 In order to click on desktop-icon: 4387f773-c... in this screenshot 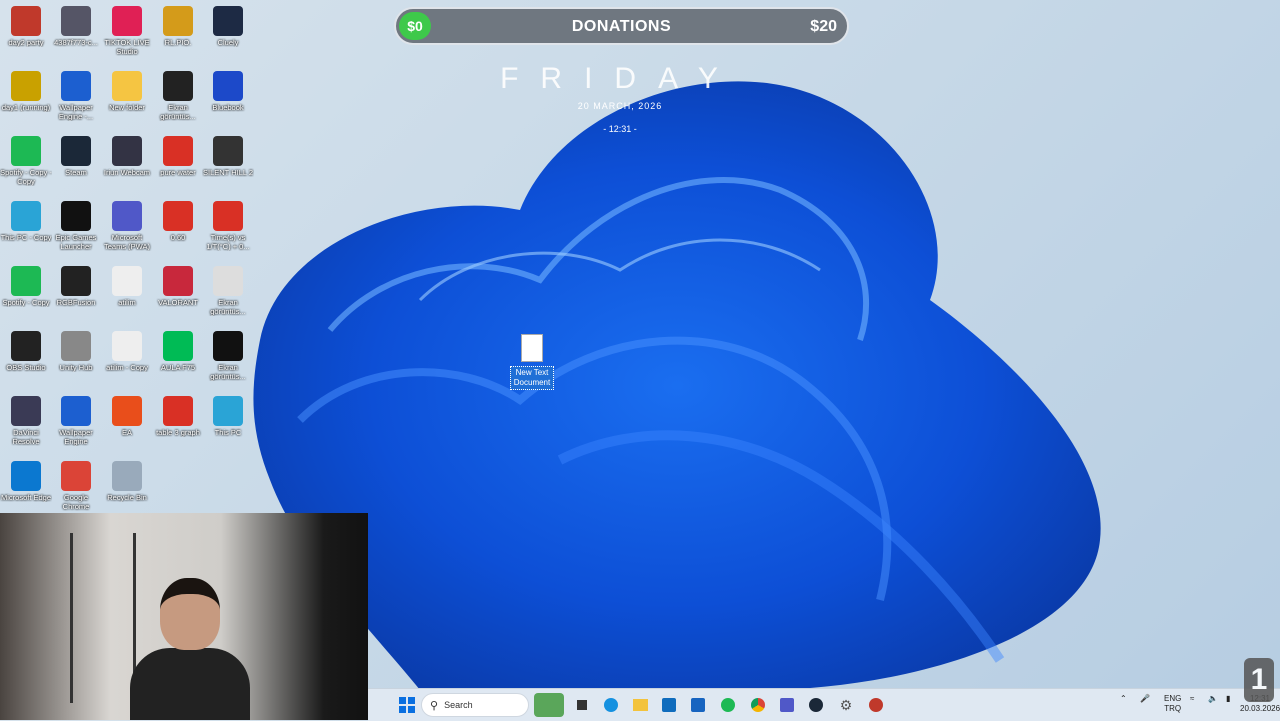, I will do `click(76, 26)`.